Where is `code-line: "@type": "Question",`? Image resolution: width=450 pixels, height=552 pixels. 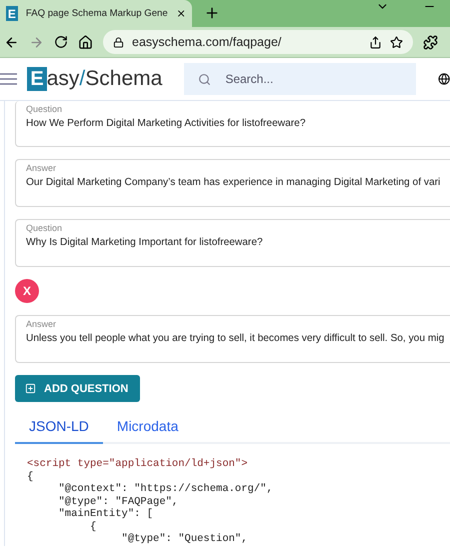 code-line: "@type": "Question", is located at coordinates (184, 539).